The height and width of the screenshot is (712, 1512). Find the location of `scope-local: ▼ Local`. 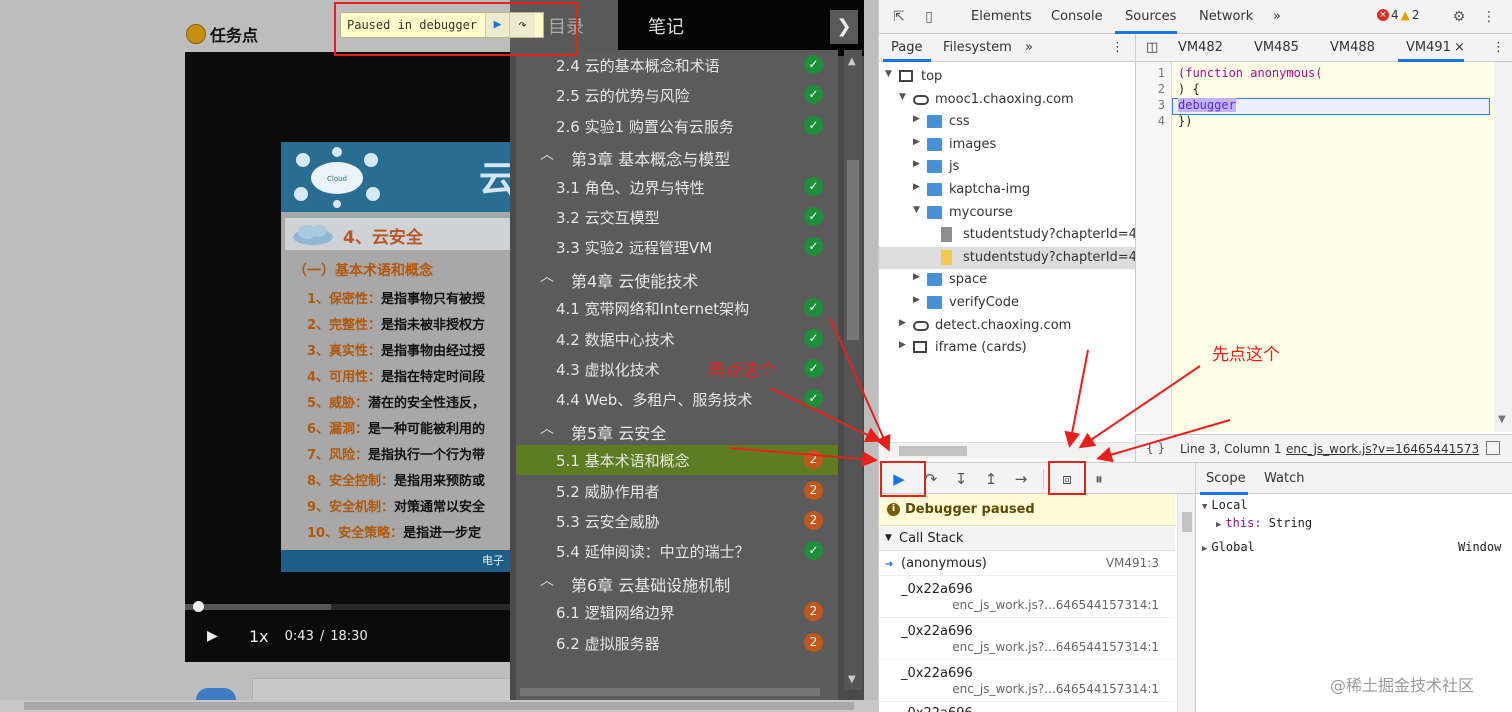

scope-local: ▼ Local is located at coordinates (1225, 505).